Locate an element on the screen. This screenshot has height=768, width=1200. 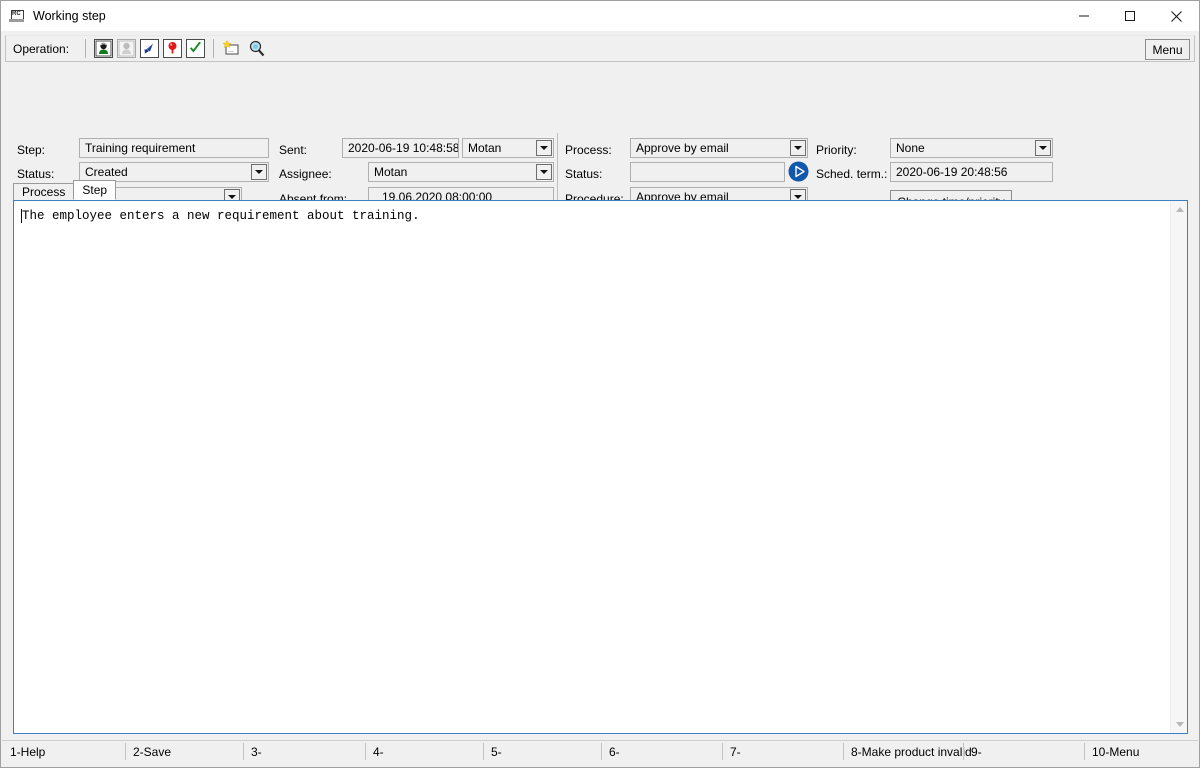
assignee-combo: Motan is located at coordinates (461, 172).